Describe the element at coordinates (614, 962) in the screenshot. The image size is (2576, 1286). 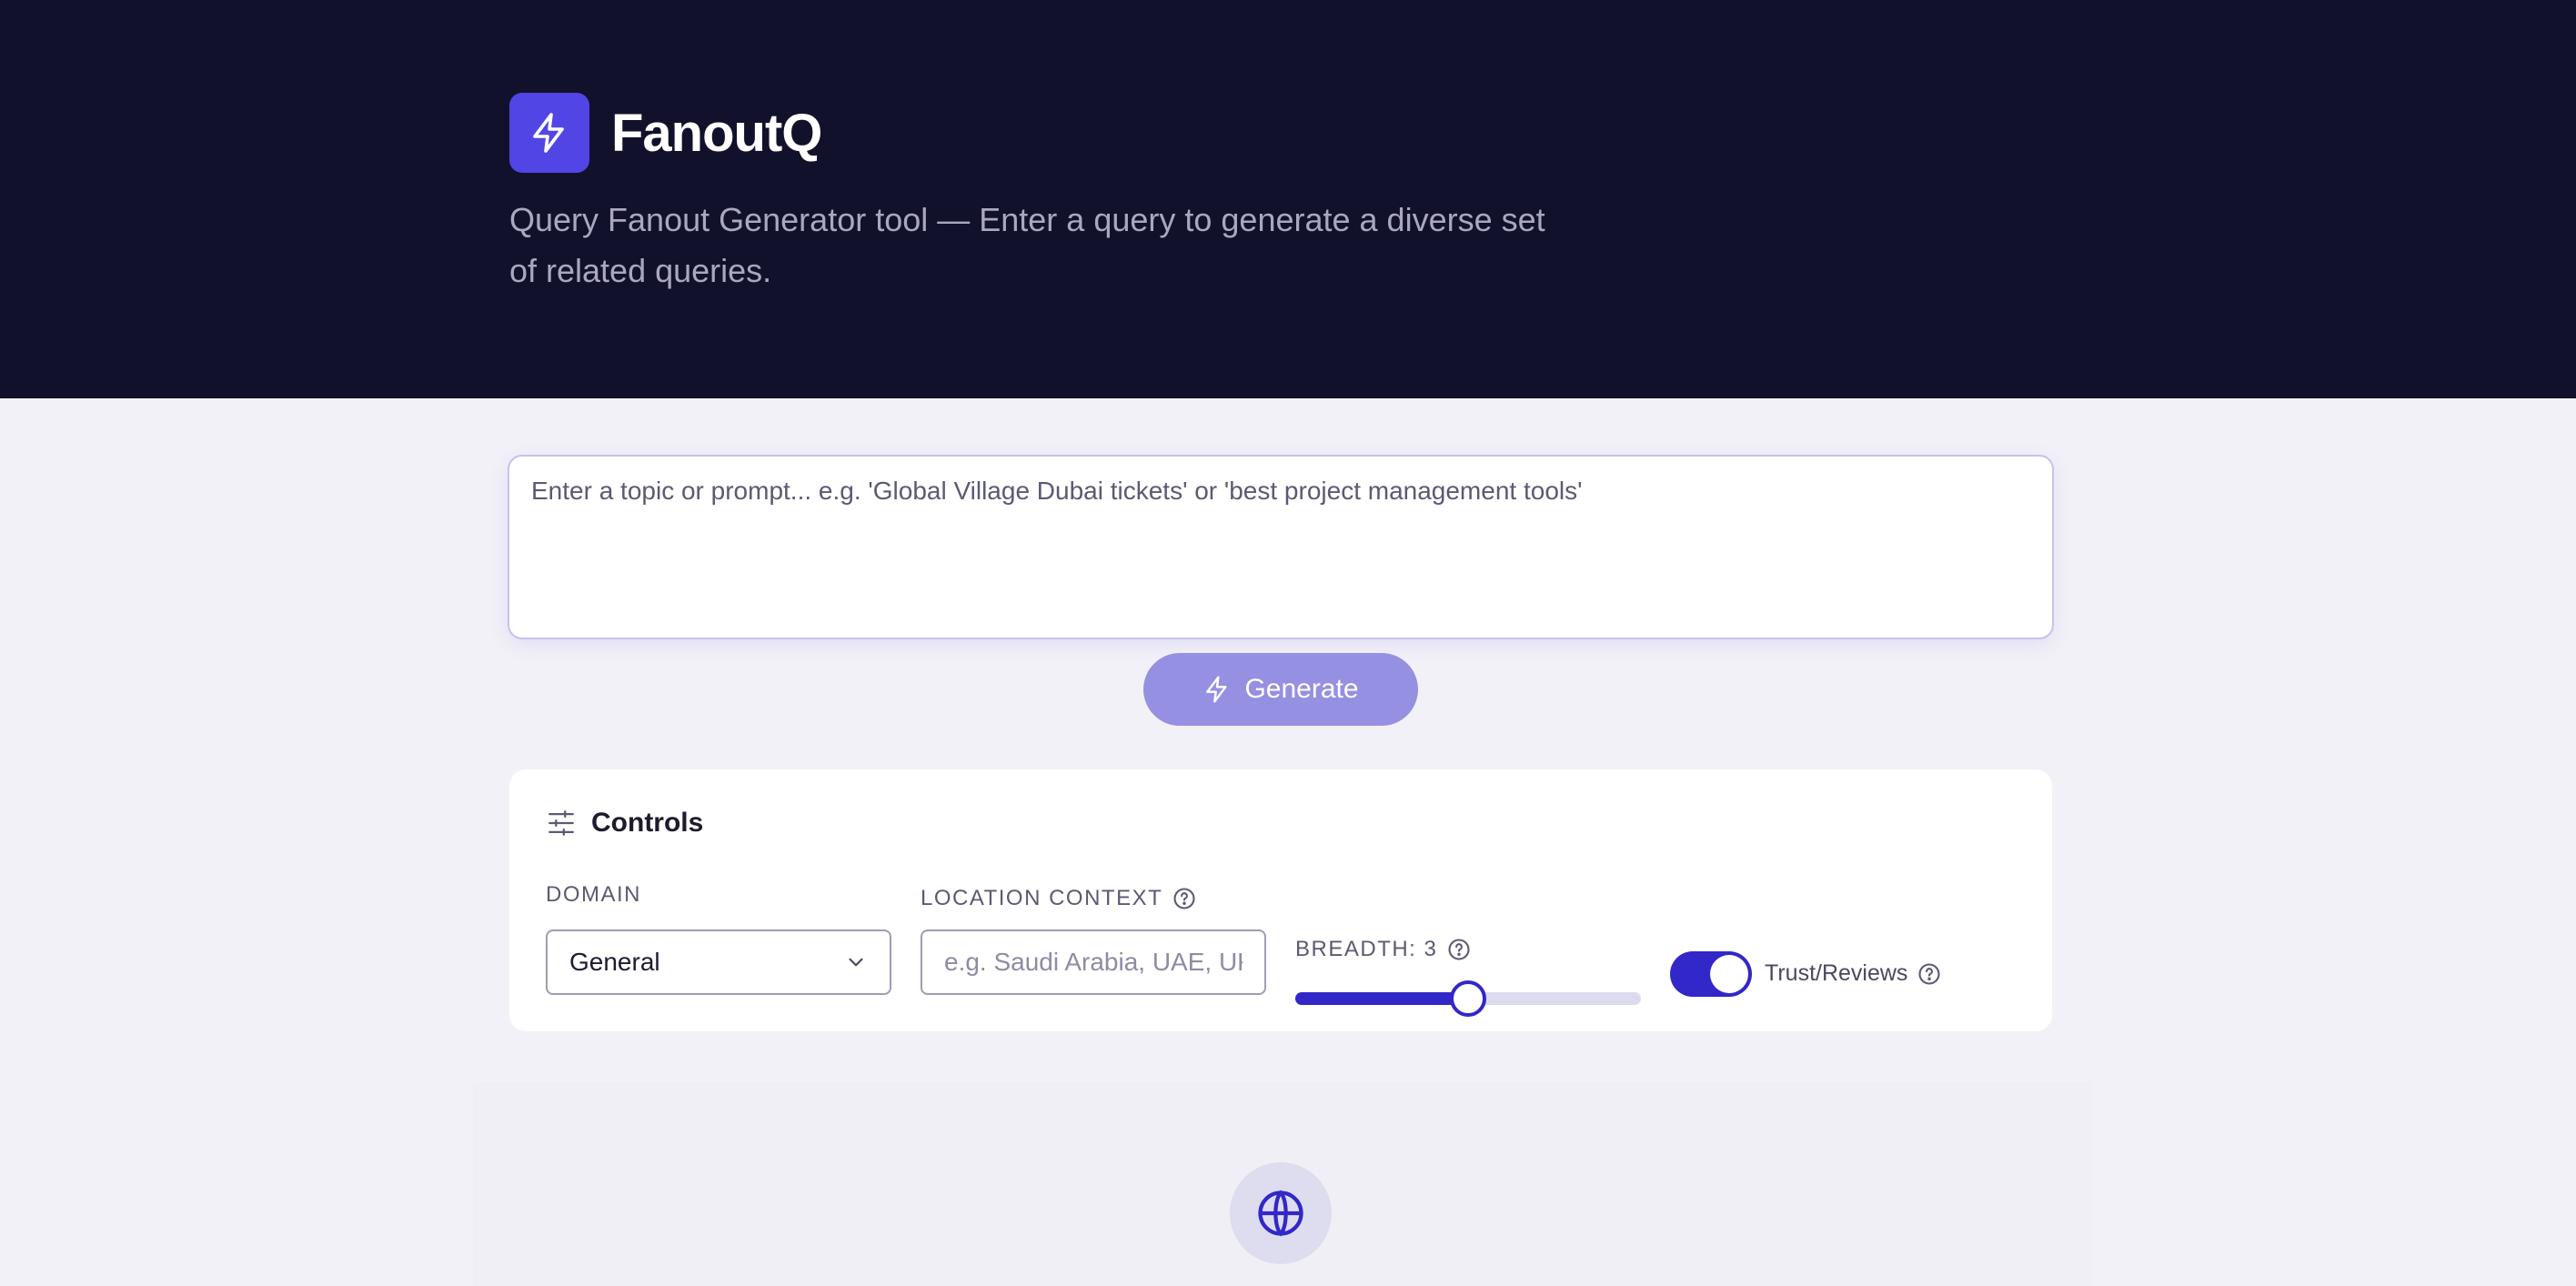
I see `domain-selected-value: General` at that location.